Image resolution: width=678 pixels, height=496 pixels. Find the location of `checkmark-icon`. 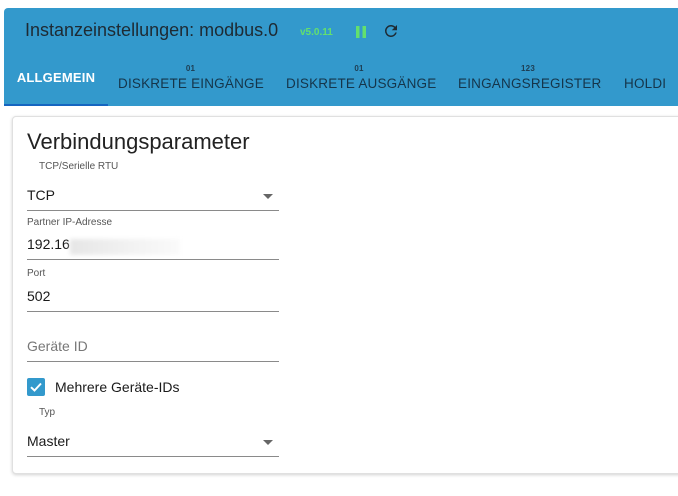

checkmark-icon is located at coordinates (36, 387).